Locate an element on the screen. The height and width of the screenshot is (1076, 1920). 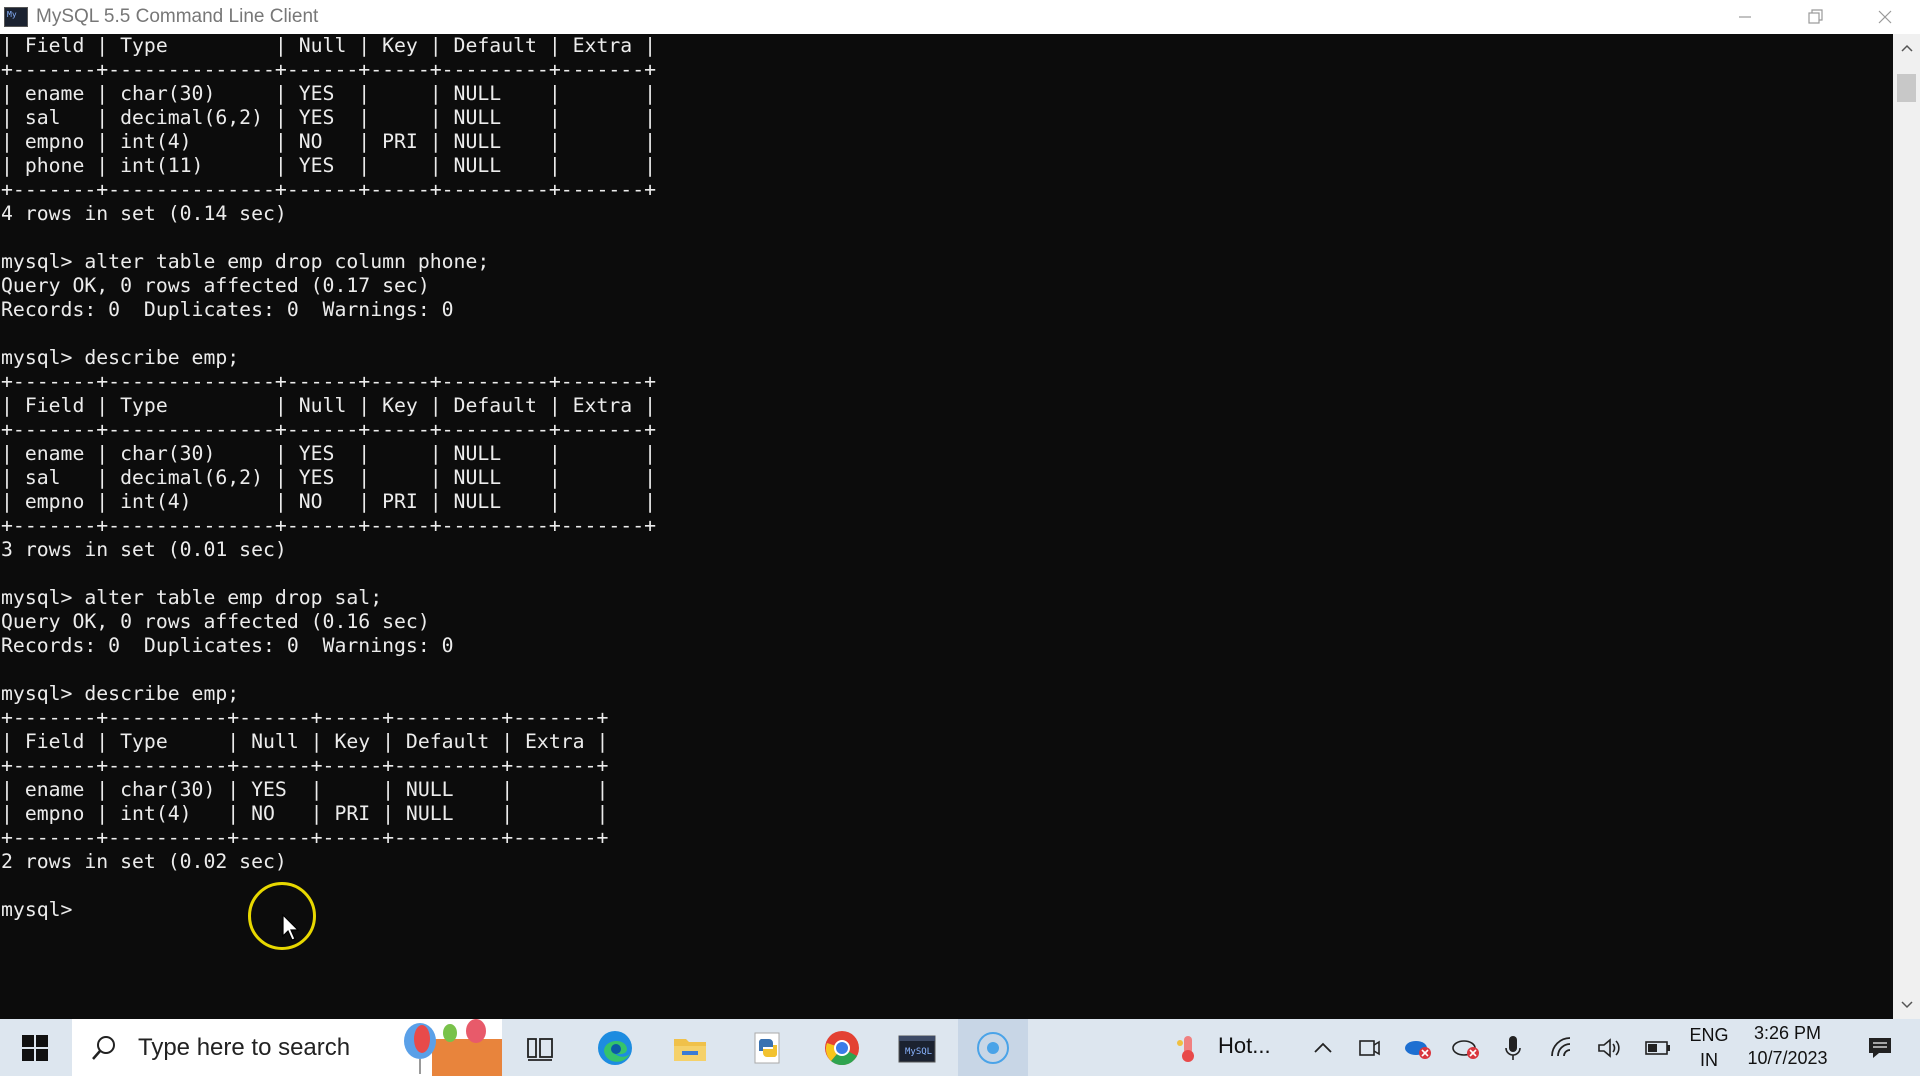
microphone-icon is located at coordinates (1513, 1047).